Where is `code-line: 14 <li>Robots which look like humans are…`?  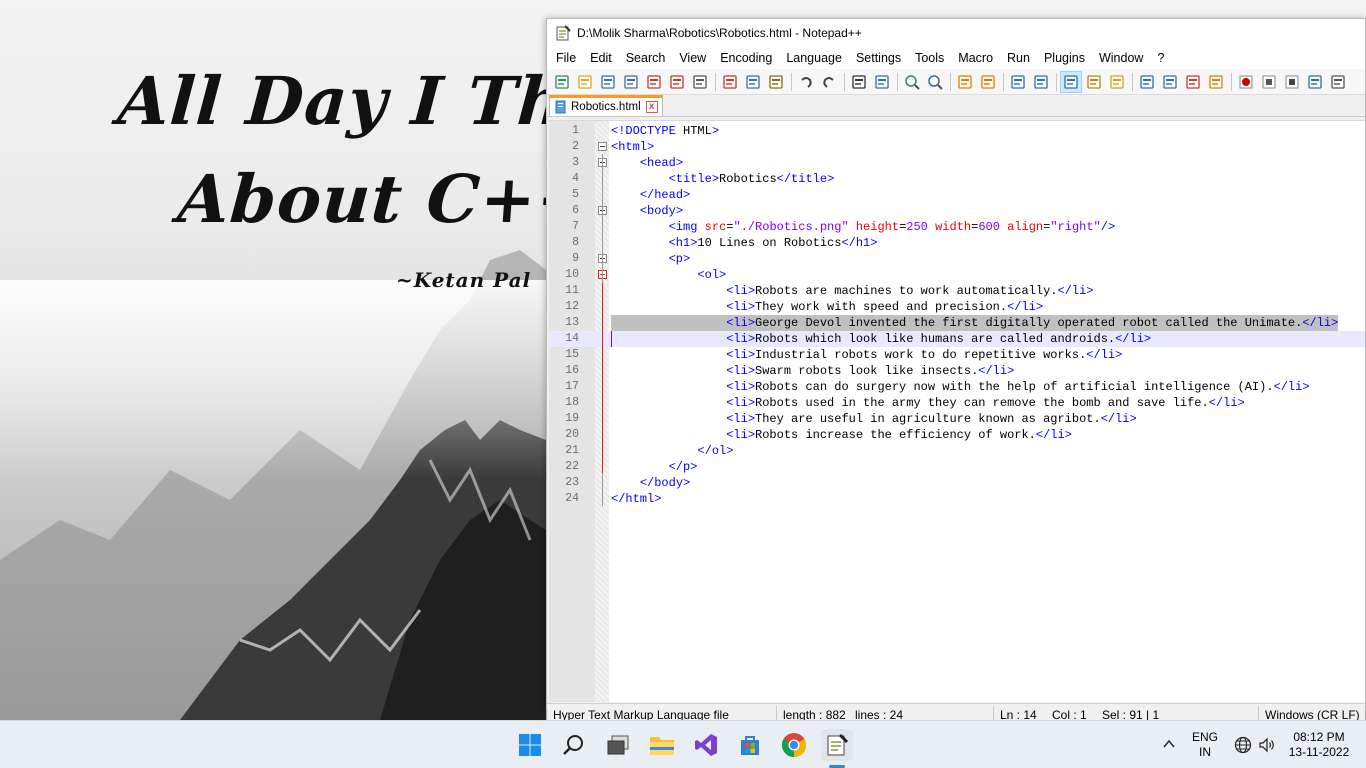
code-line: 14 <li>Robots which look like humans are… is located at coordinates (957, 339).